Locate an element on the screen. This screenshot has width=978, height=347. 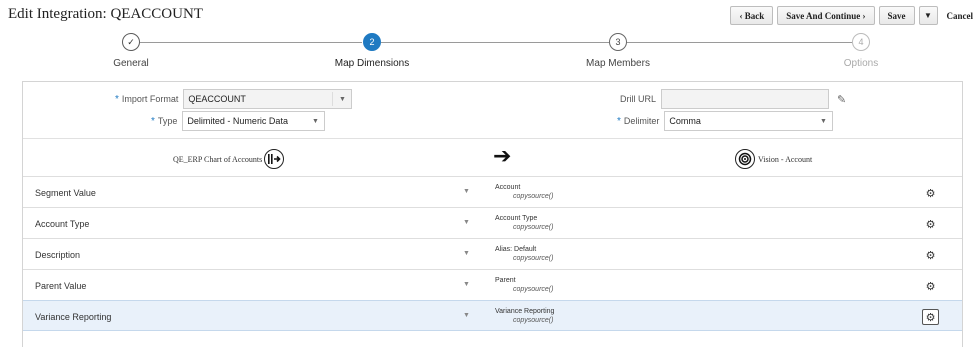
import-format-label: Import Format is located at coordinates (150, 99).